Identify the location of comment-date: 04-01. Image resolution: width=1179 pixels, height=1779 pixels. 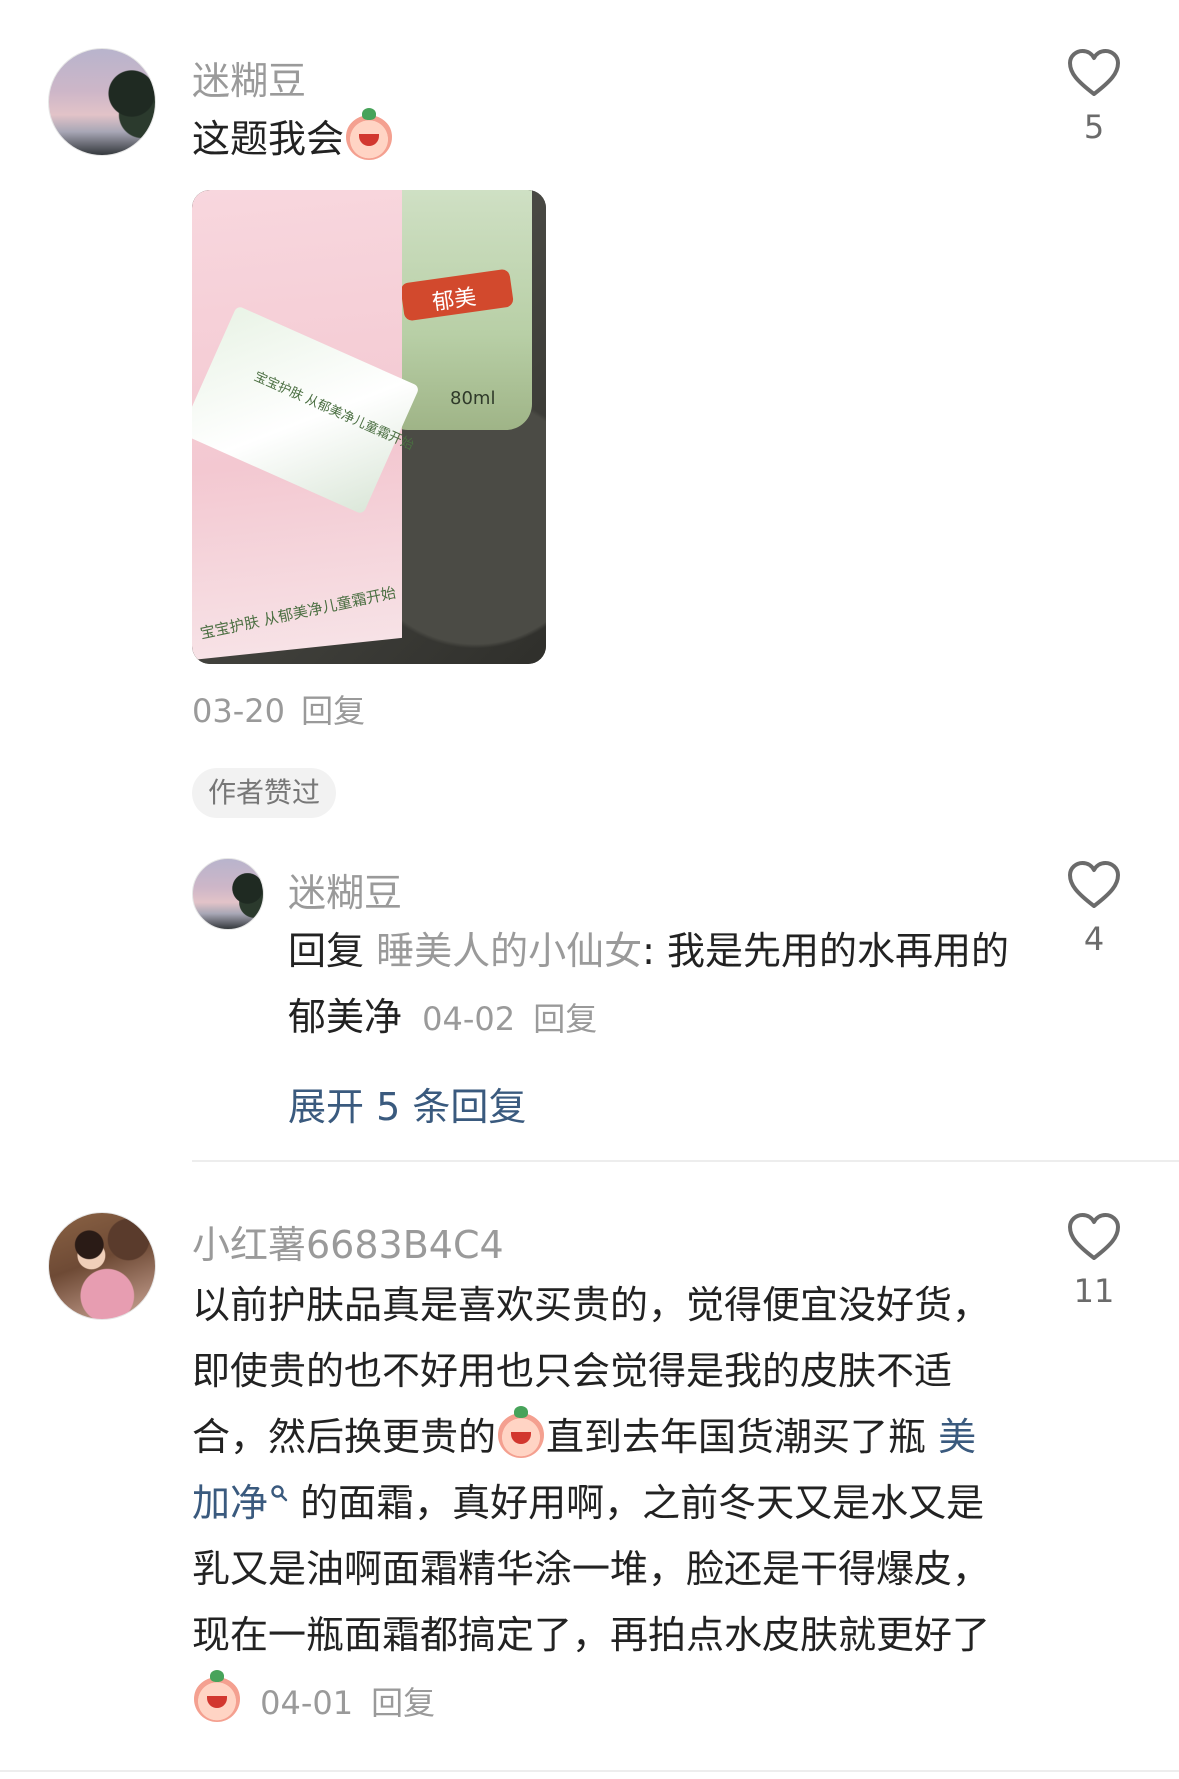
(307, 1703).